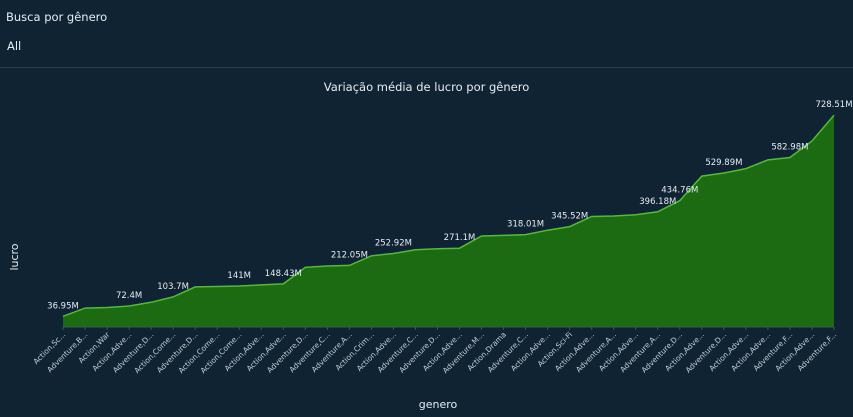 The width and height of the screenshot is (853, 417). I want to click on data-label: 345.52M, so click(569, 217).